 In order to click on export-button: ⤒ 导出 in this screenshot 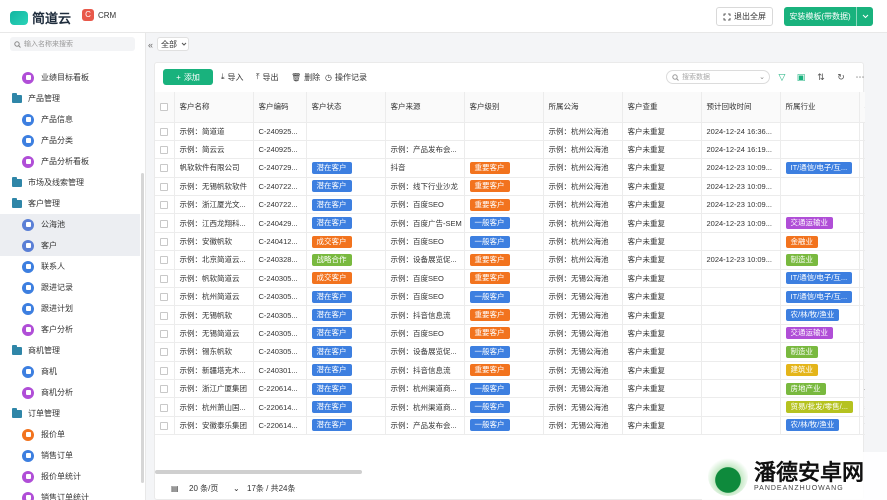, I will do `click(267, 77)`.